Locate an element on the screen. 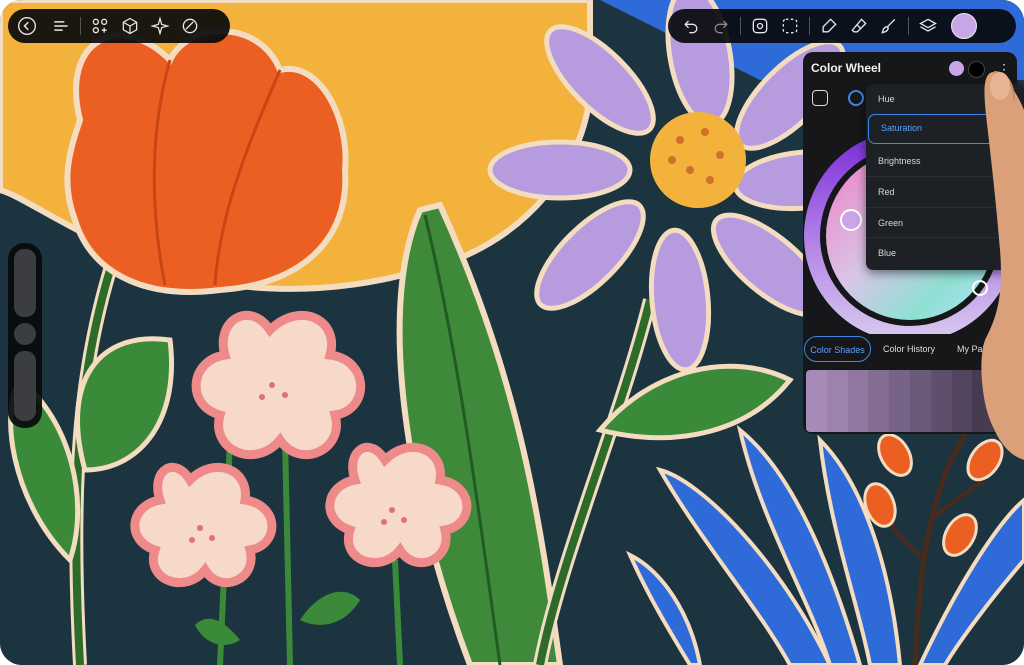  more-options-icon: ⋮ is located at coordinates (1004, 69).